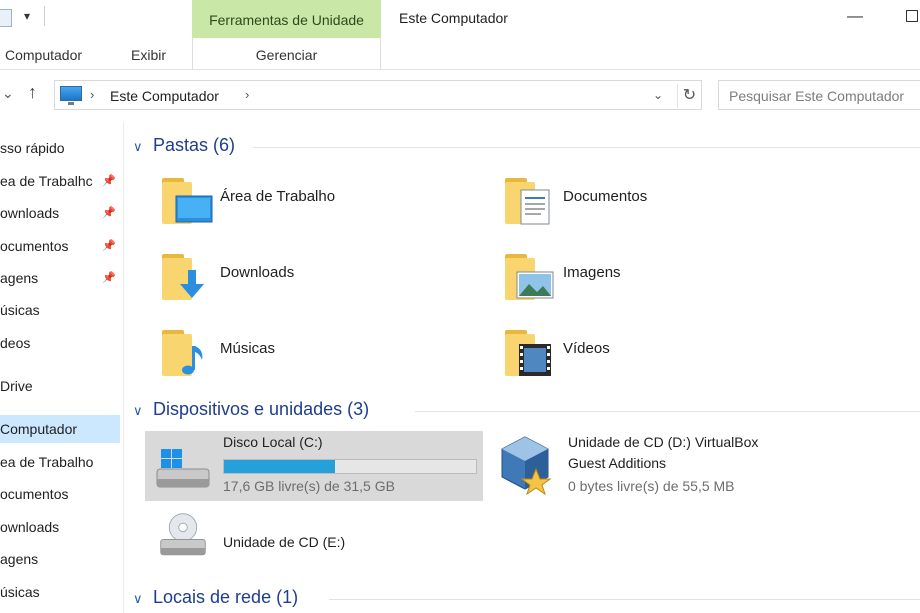  What do you see at coordinates (273, 442) in the screenshot?
I see `drive-c-name: Disco Local (C:)` at bounding box center [273, 442].